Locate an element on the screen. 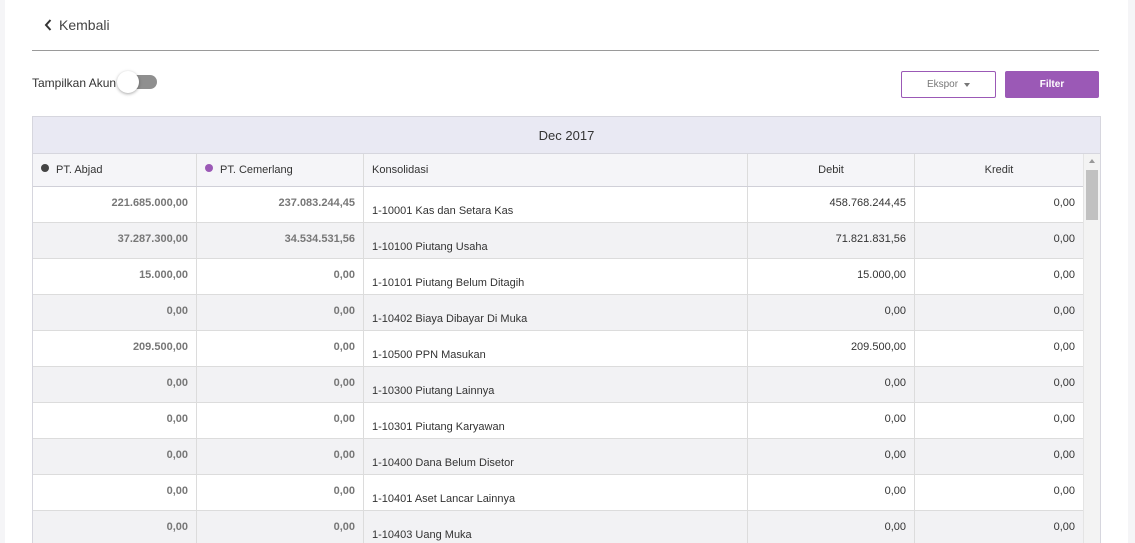 The width and height of the screenshot is (1135, 543). show-accounts-toggle is located at coordinates (138, 82).